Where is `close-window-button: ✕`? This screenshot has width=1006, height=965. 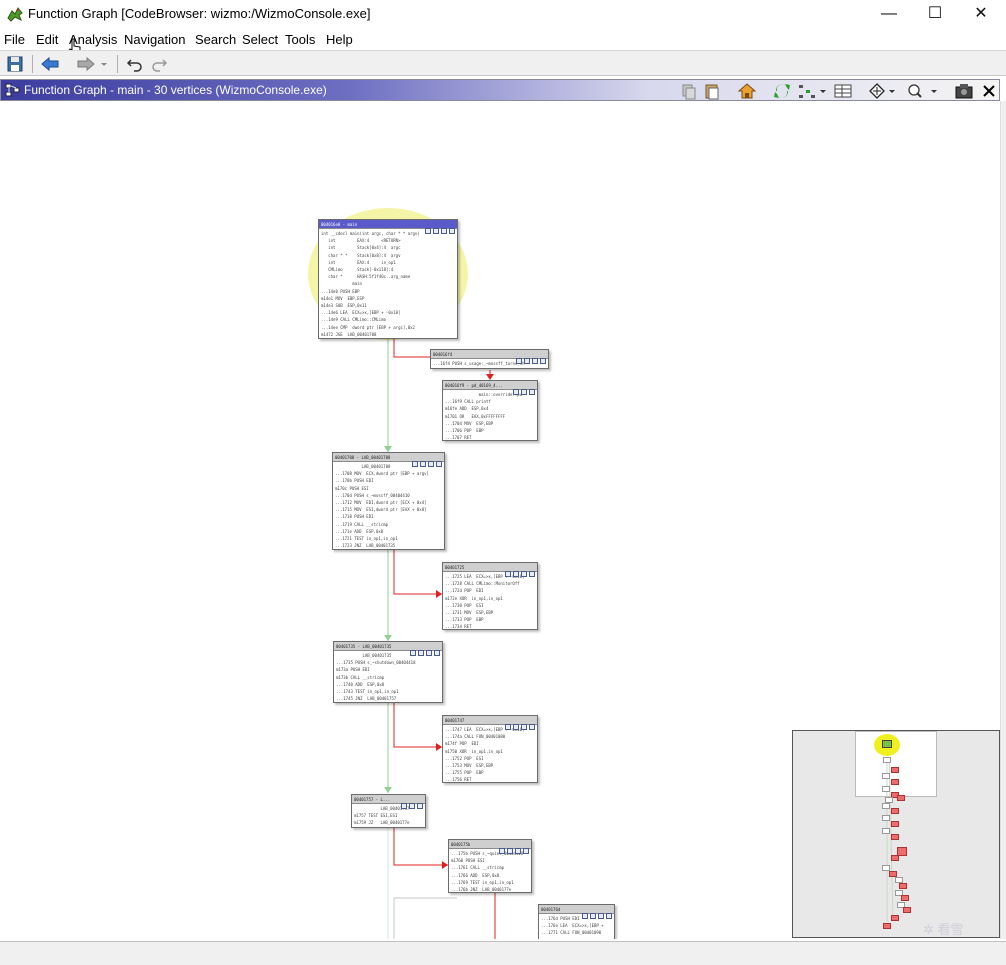
close-window-button: ✕ is located at coordinates (981, 14).